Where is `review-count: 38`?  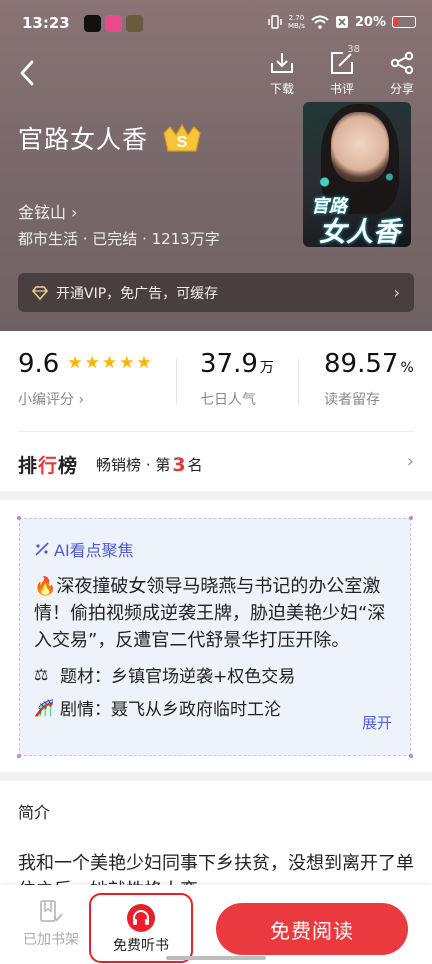 review-count: 38 is located at coordinates (353, 49).